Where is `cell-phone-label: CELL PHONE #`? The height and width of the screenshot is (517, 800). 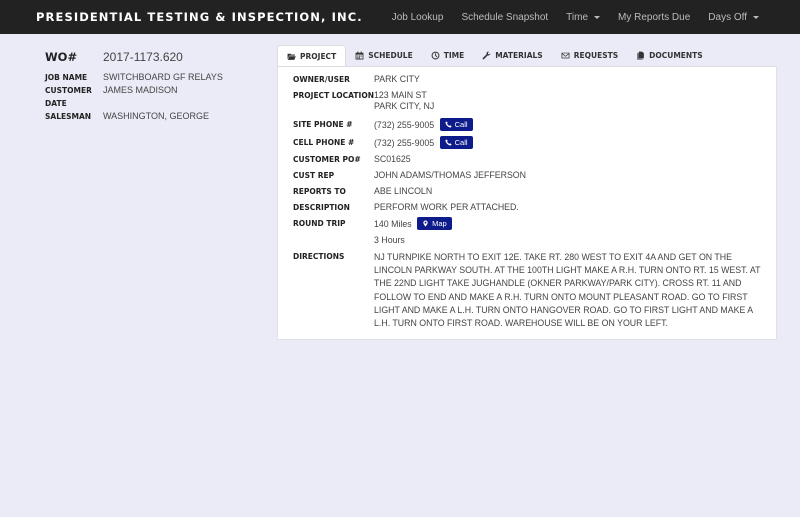
cell-phone-label: CELL PHONE # is located at coordinates (324, 142).